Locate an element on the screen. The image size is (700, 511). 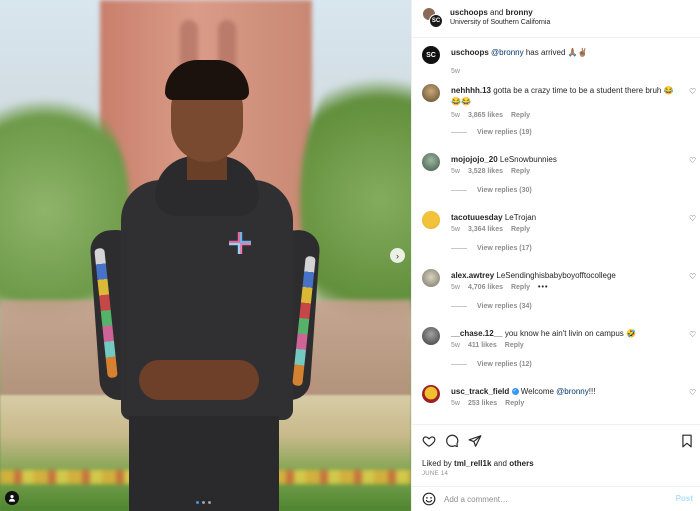
liked-by: Liked by tml_rell1k and others is located at coordinates (478, 463).